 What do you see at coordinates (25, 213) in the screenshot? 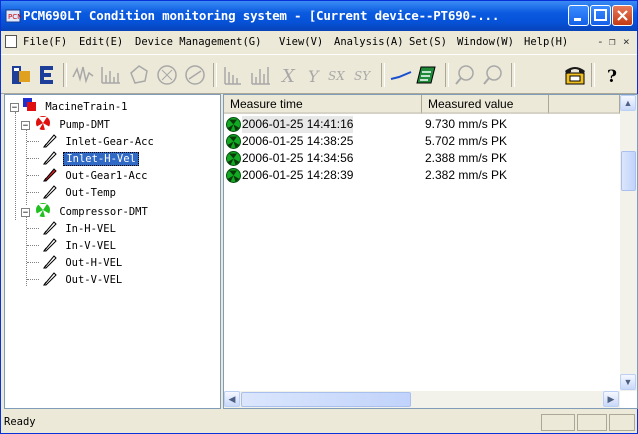
I see `collapse-compressor-button: −` at bounding box center [25, 213].